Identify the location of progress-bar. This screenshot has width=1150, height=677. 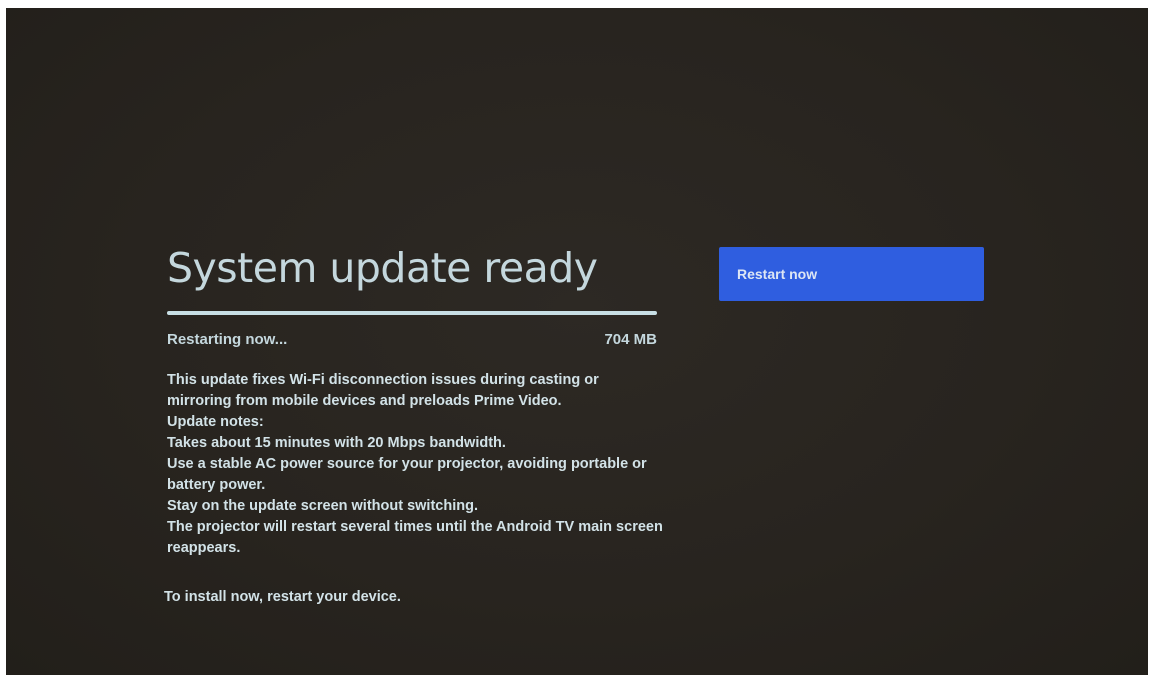
(412, 313).